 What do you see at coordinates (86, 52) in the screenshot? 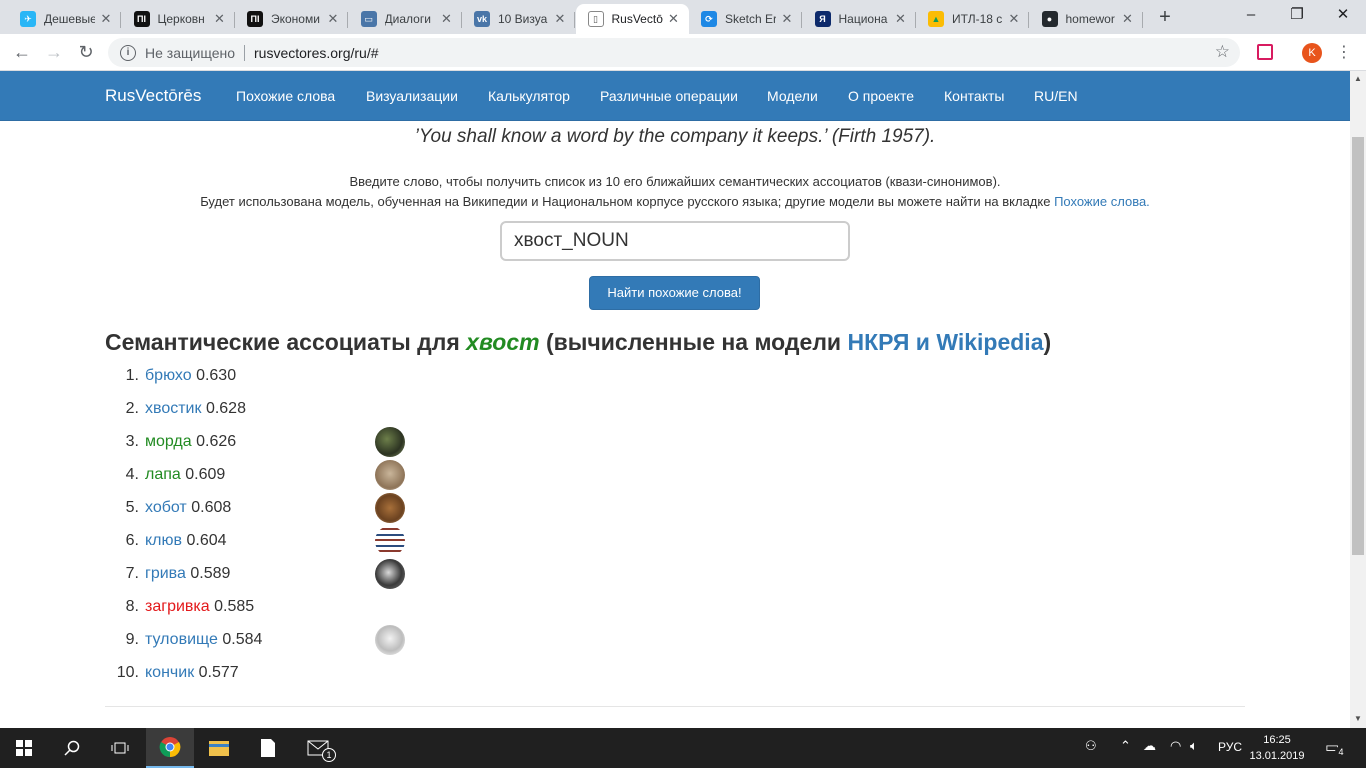
I see `reload-button: ↻` at bounding box center [86, 52].